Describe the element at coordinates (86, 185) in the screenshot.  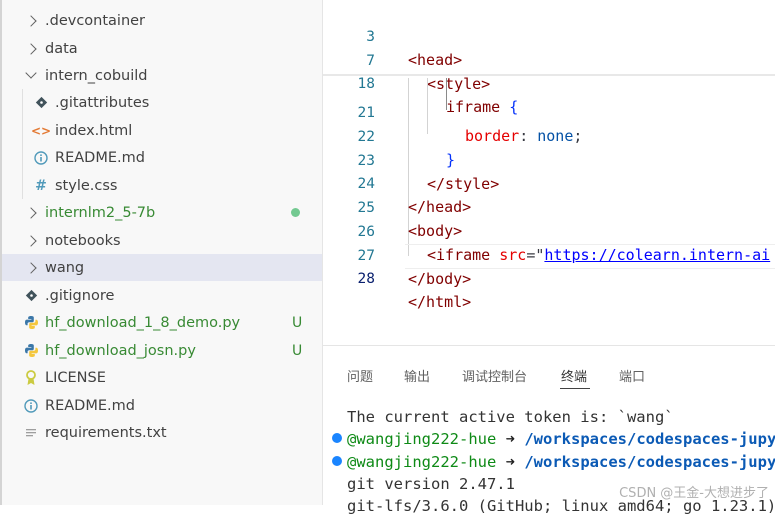
I see `tree-item-label: style.css` at that location.